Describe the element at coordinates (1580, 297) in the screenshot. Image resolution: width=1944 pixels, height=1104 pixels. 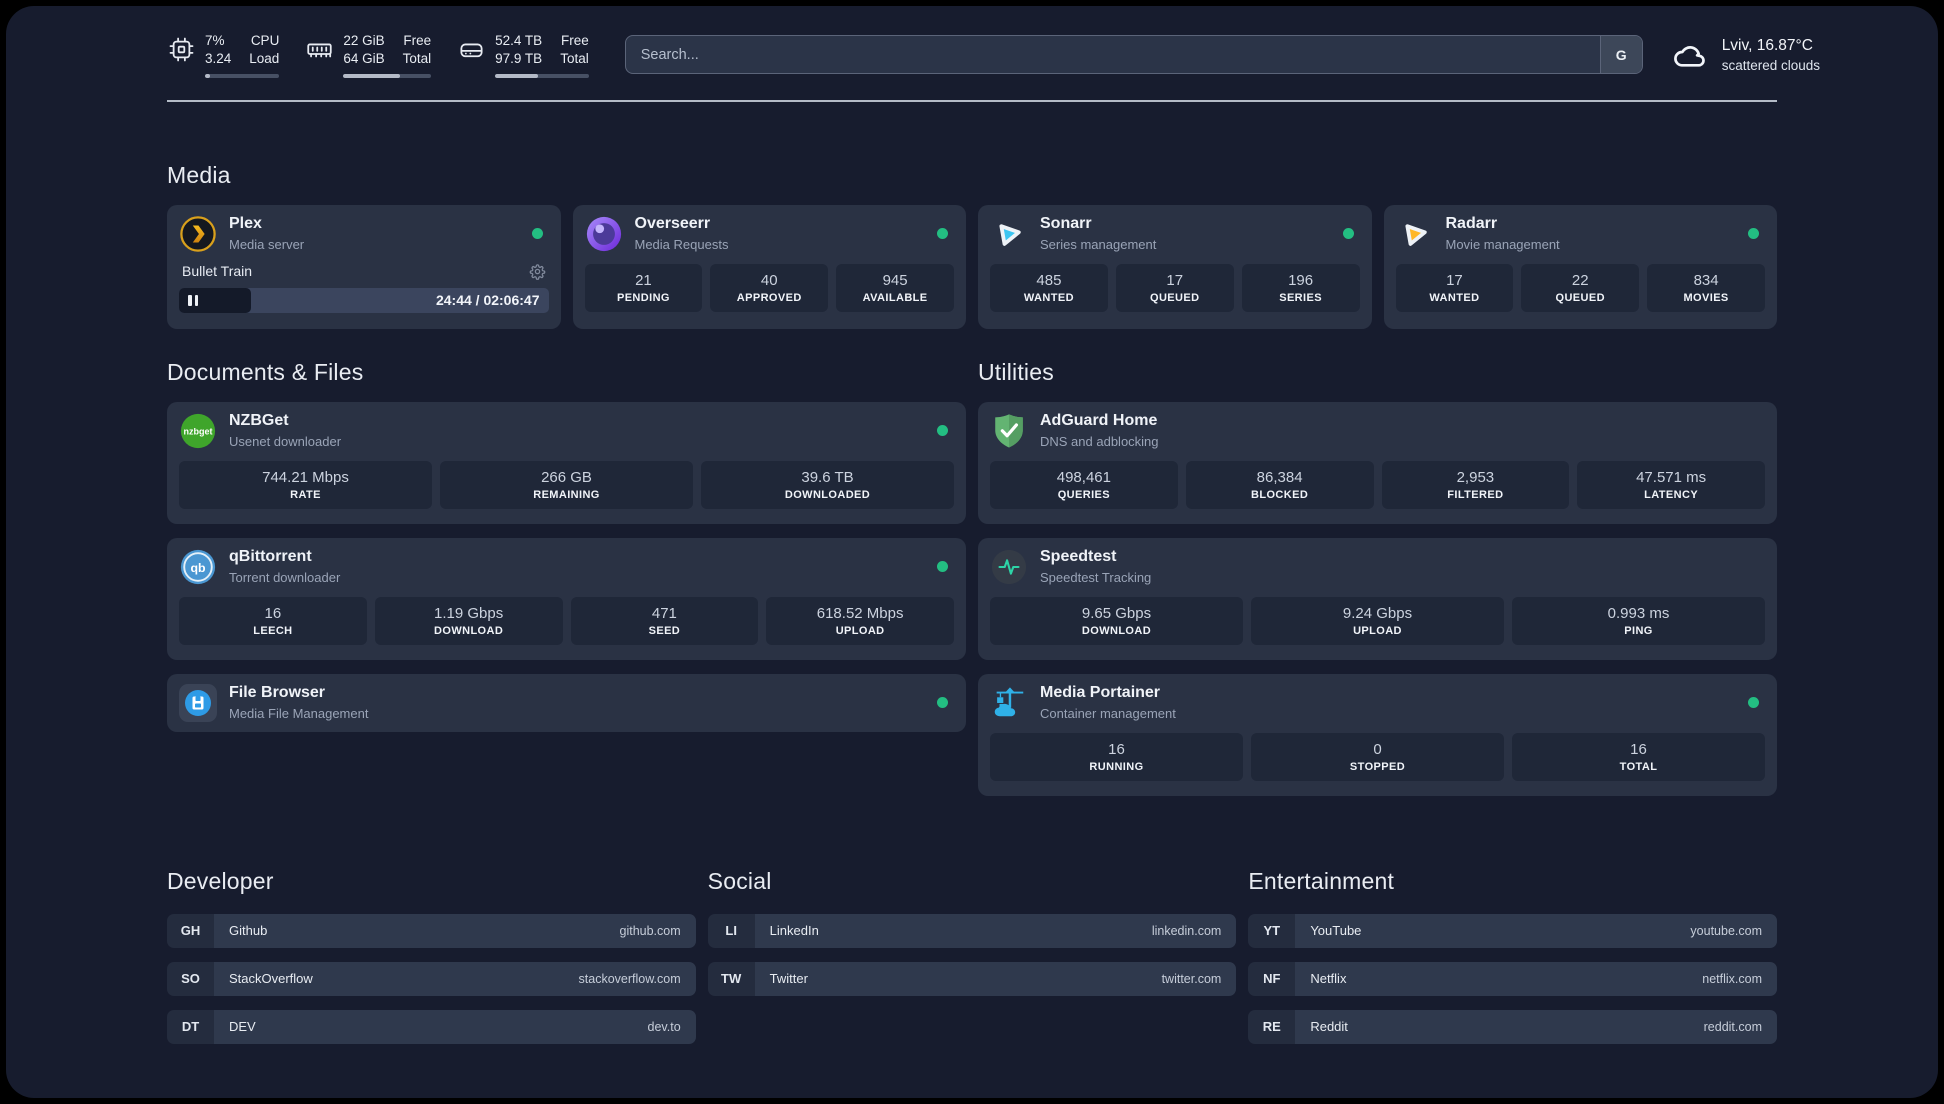
I see `stat-label: QUEUED` at that location.